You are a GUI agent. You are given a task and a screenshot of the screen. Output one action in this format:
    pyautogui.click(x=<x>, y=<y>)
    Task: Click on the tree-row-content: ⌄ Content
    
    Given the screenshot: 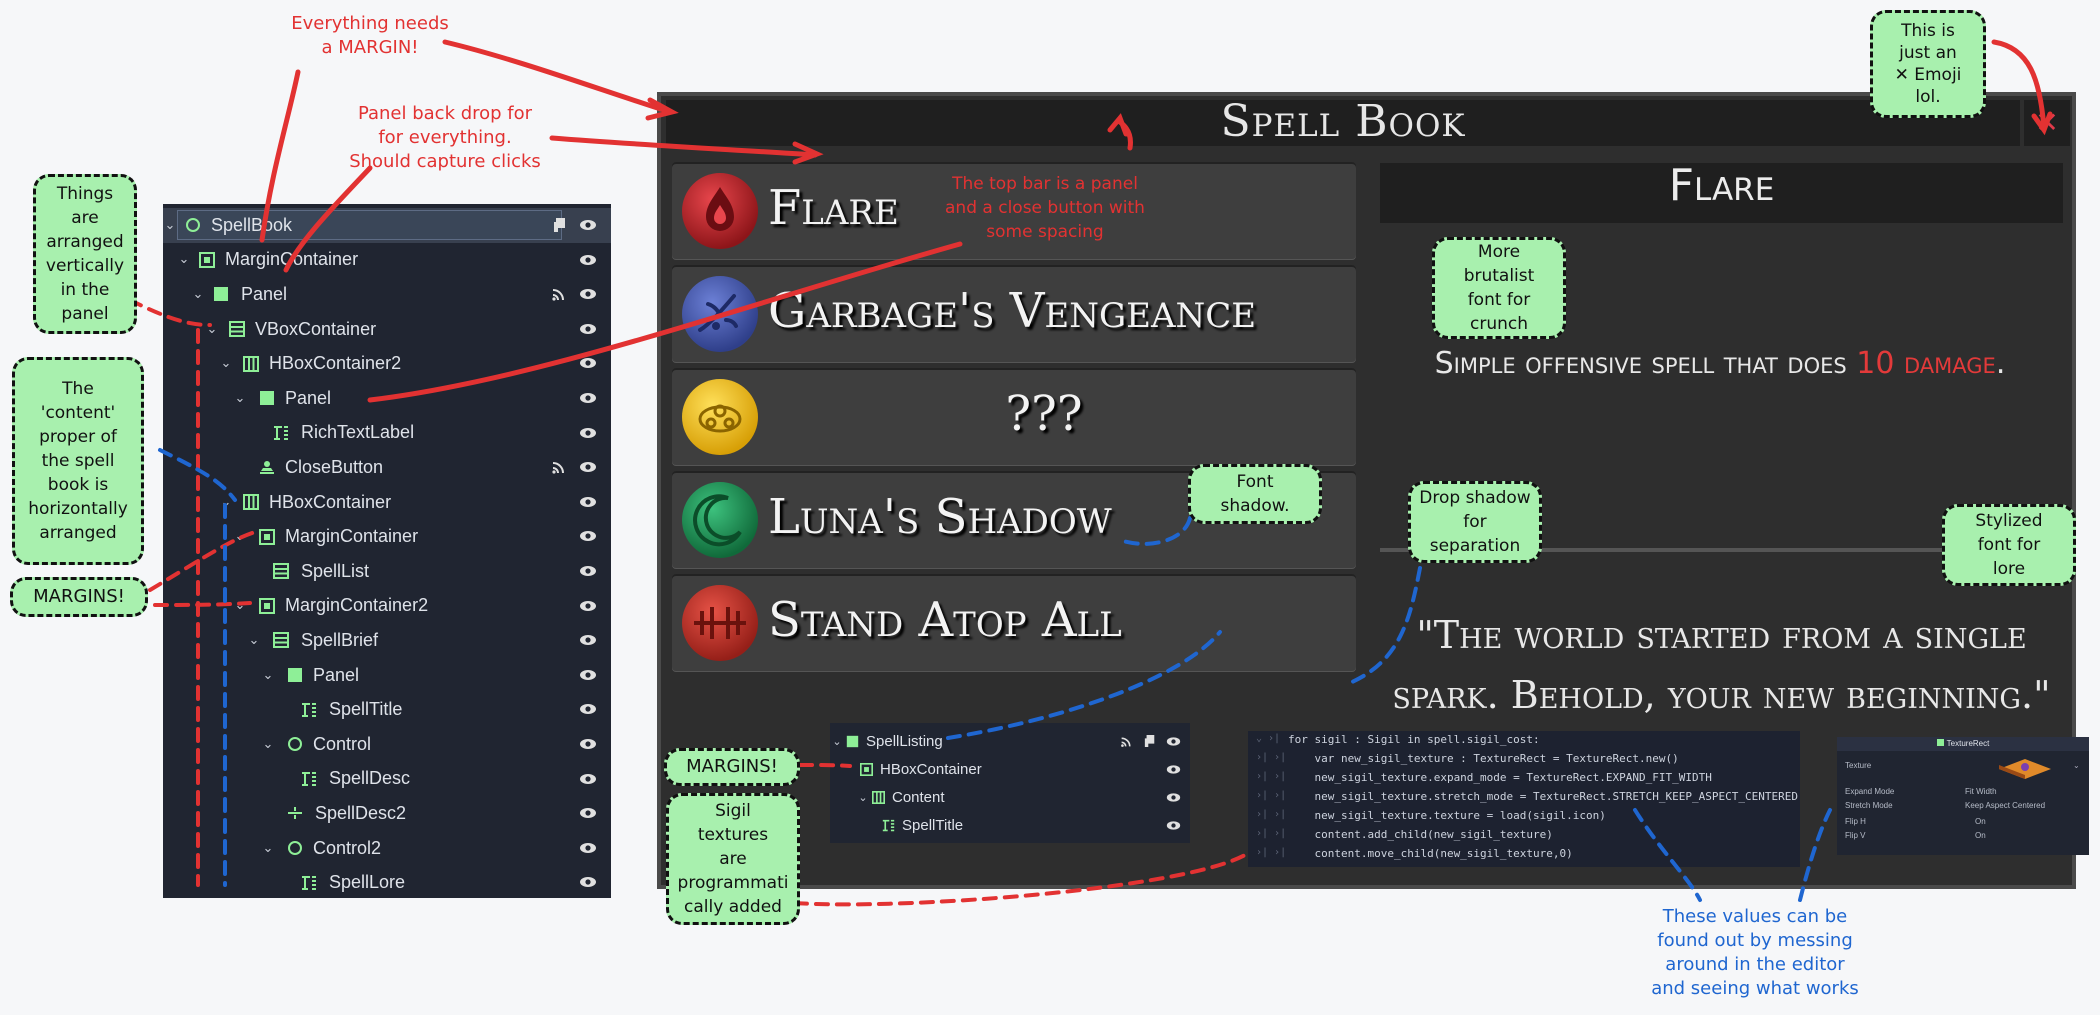 What is the action you would take?
    pyautogui.click(x=1010, y=797)
    